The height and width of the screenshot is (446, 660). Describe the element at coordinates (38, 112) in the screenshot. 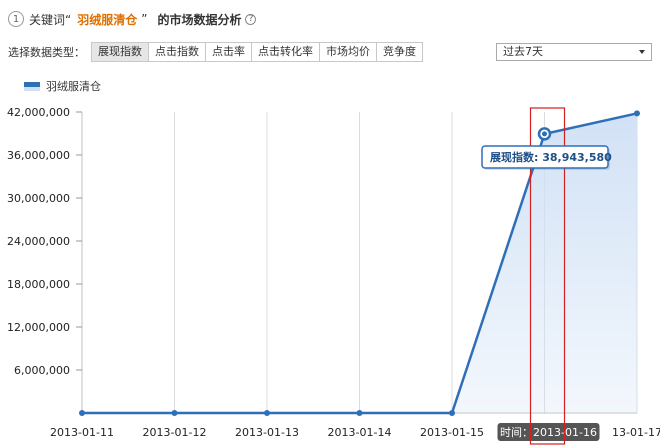

I see `y-tick-label: 42,000,000` at that location.